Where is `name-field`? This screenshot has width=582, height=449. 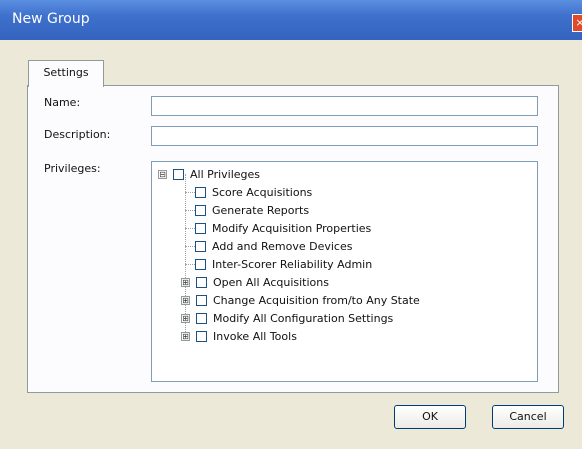
name-field is located at coordinates (344, 106).